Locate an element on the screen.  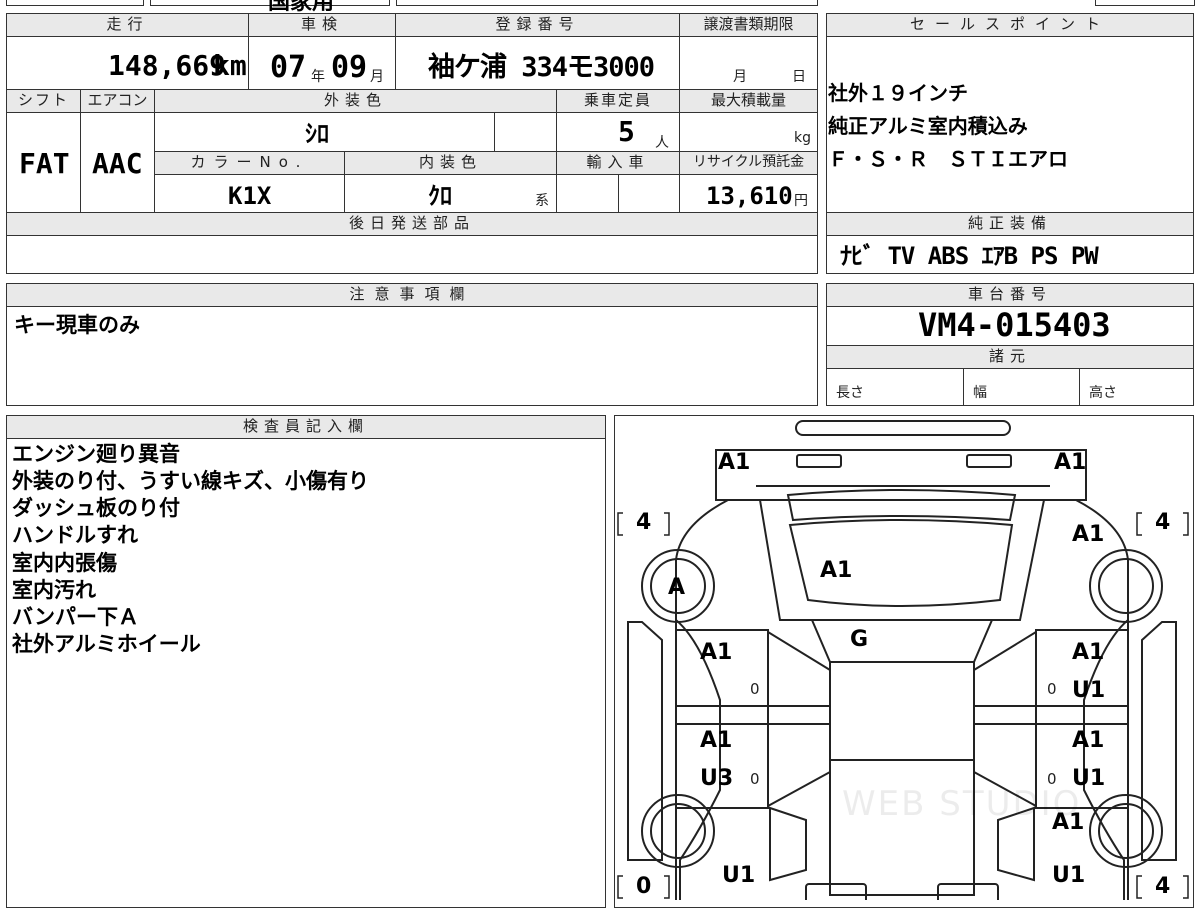
sales-point-line-2: 純正アルミ室内積込み is located at coordinates (928, 126).